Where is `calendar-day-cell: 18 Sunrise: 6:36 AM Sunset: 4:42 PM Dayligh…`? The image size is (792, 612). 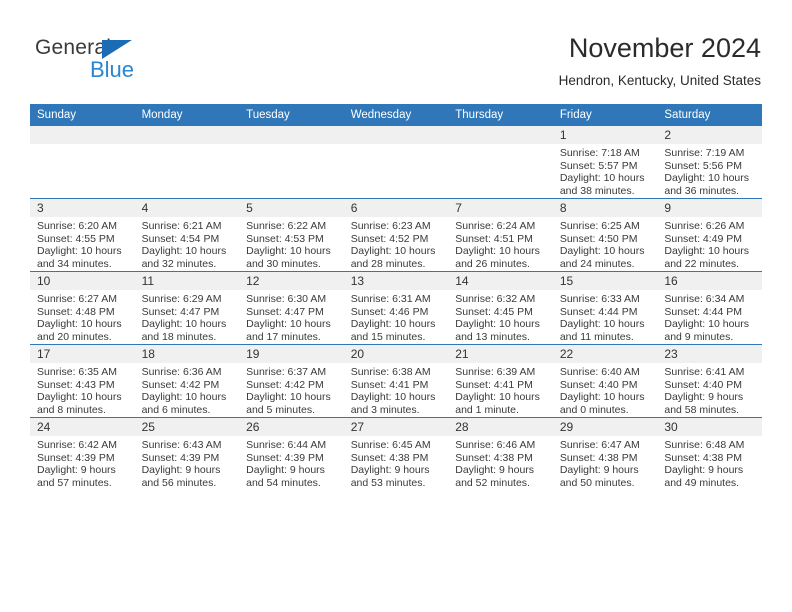
calendar-day-cell: 18 Sunrise: 6:36 AM Sunset: 4:42 PM Dayligh… is located at coordinates (187, 381).